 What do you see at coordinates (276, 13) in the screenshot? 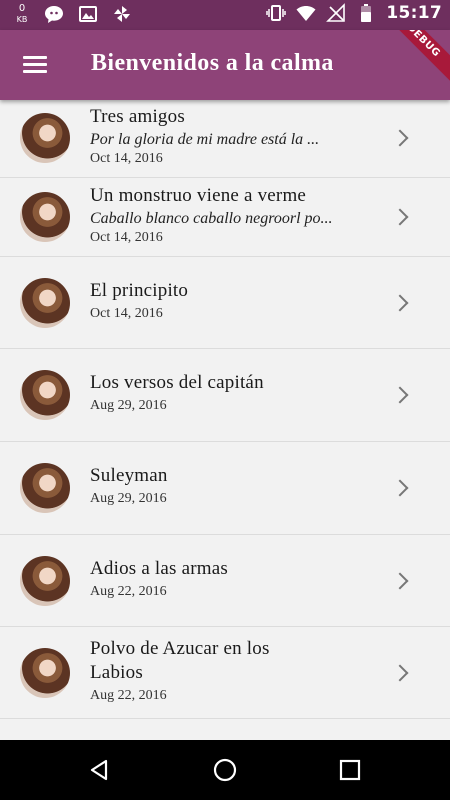
I see `vibrate-icon` at bounding box center [276, 13].